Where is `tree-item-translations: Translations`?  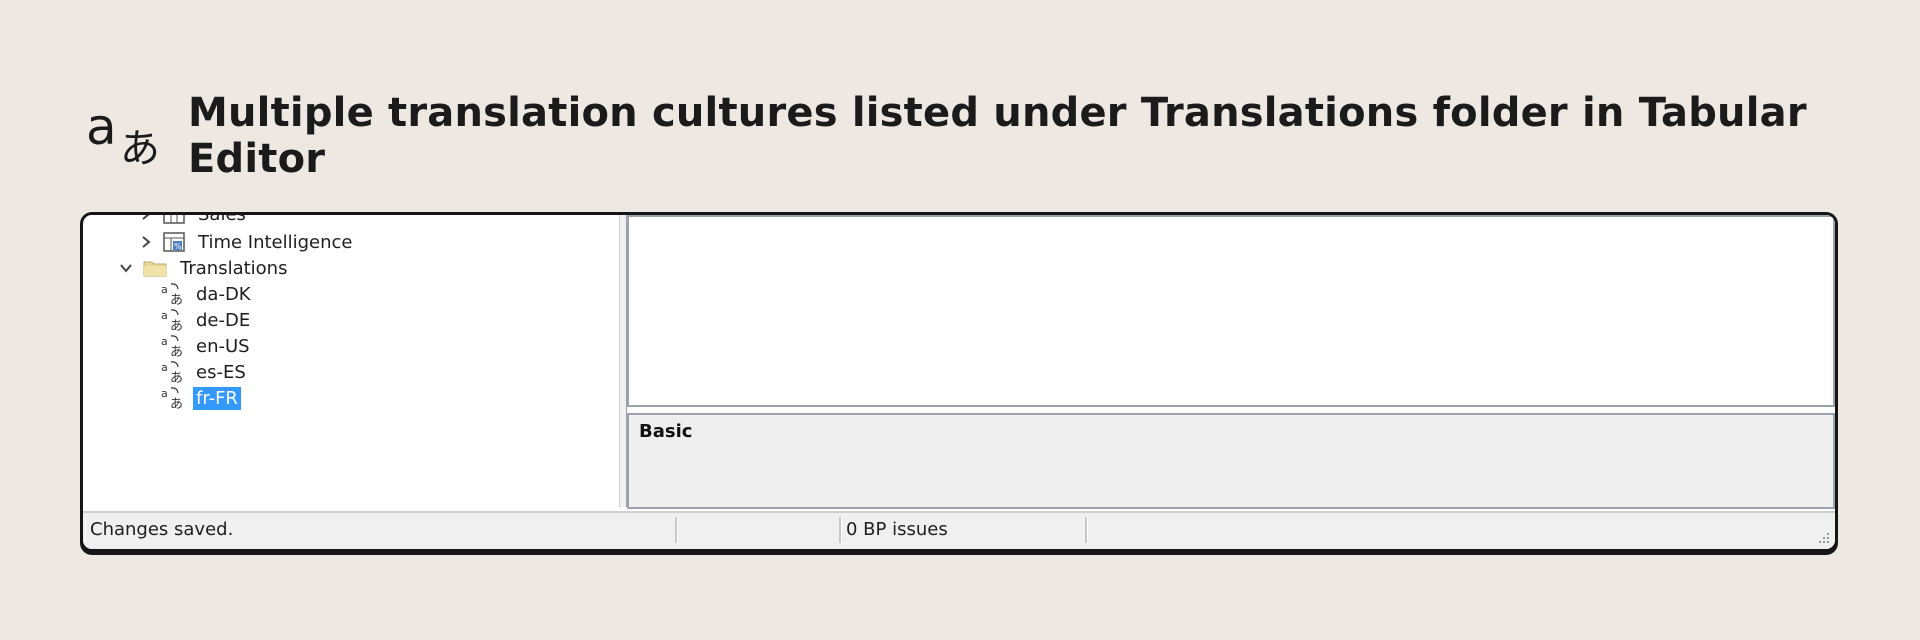
tree-item-translations: Translations is located at coordinates (204, 268).